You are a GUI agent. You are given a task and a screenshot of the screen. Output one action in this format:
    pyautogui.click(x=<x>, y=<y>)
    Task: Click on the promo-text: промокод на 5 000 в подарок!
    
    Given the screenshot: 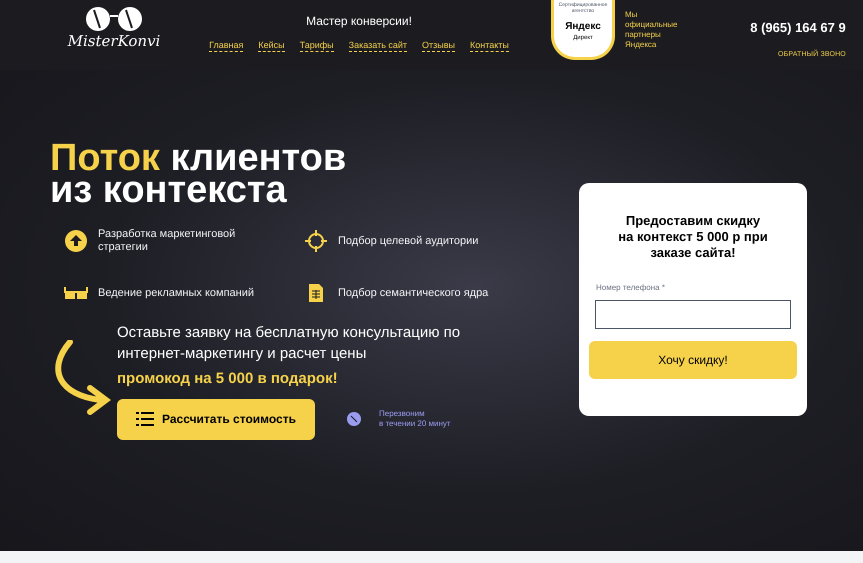 What is the action you would take?
    pyautogui.click(x=228, y=379)
    